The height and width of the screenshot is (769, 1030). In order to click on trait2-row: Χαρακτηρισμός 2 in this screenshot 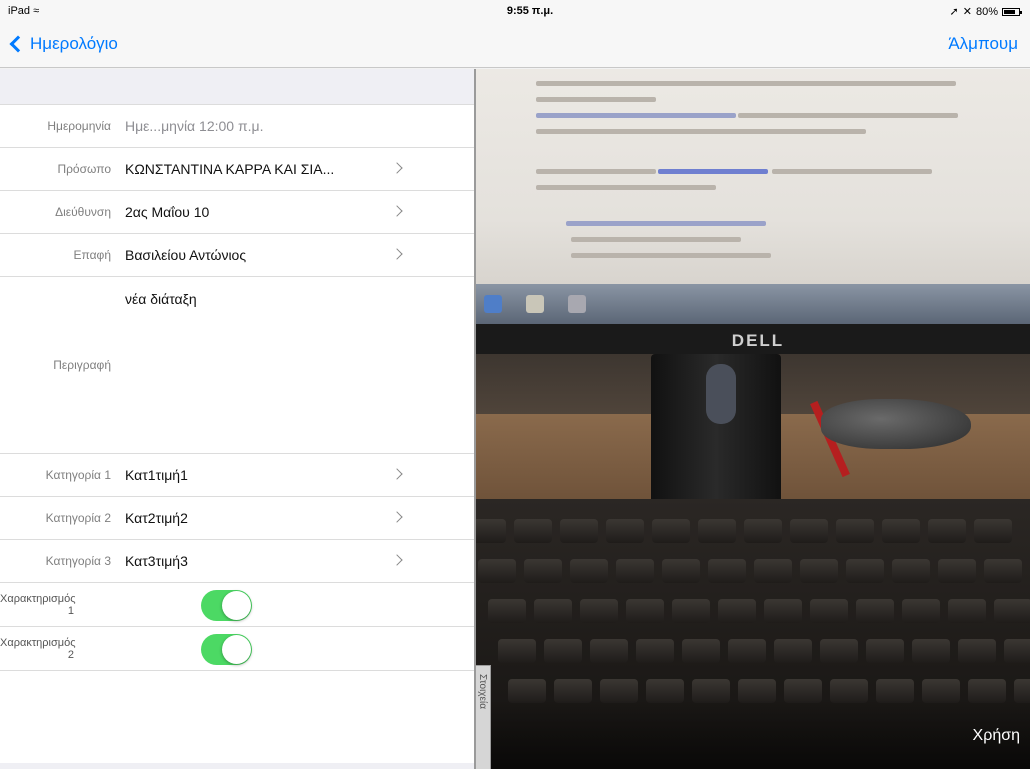, I will do `click(237, 649)`.